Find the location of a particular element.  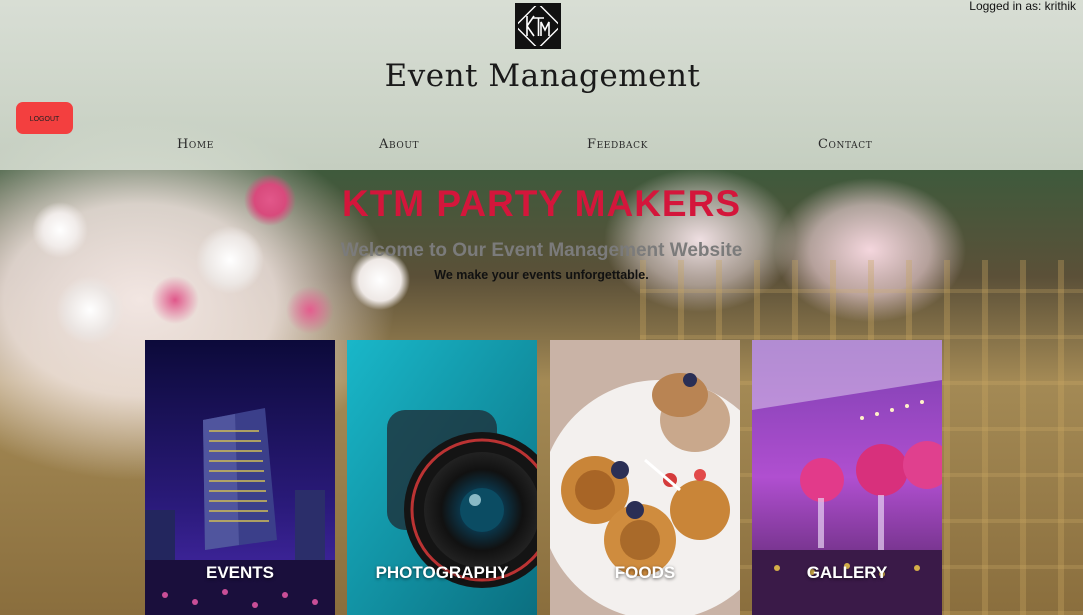

nav-contact: Contact is located at coordinates (845, 144).